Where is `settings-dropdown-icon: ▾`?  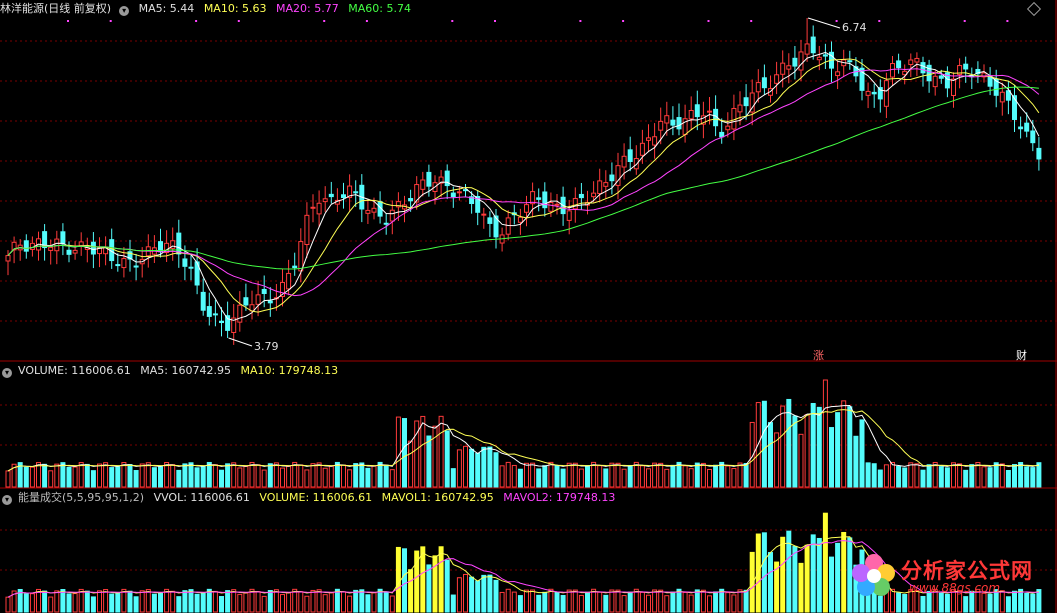 settings-dropdown-icon: ▾ is located at coordinates (124, 11).